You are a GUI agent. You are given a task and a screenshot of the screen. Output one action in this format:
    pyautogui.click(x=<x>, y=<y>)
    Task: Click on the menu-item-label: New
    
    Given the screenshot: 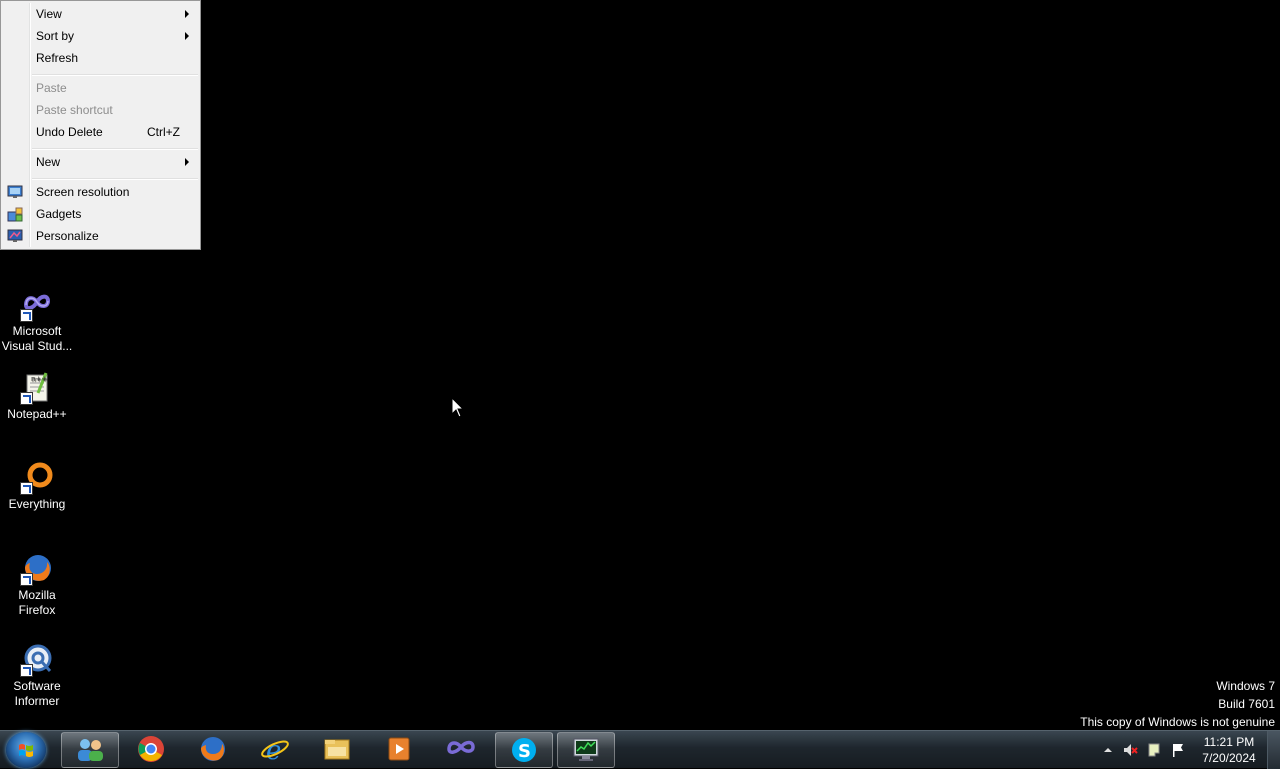 What is the action you would take?
    pyautogui.click(x=48, y=162)
    